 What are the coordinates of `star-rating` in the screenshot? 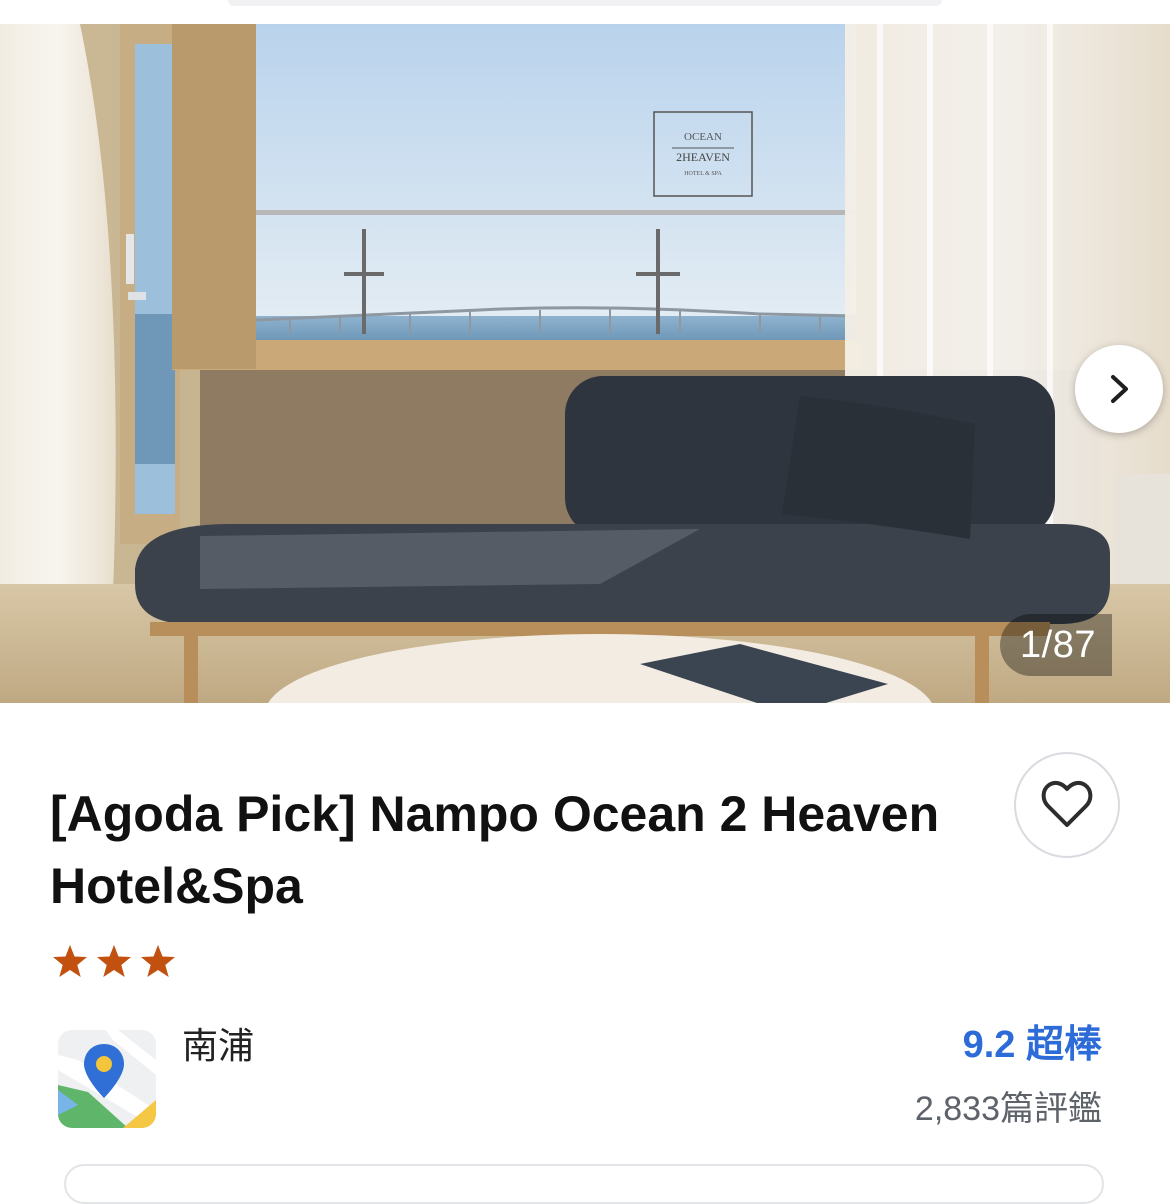 It's located at (114, 961).